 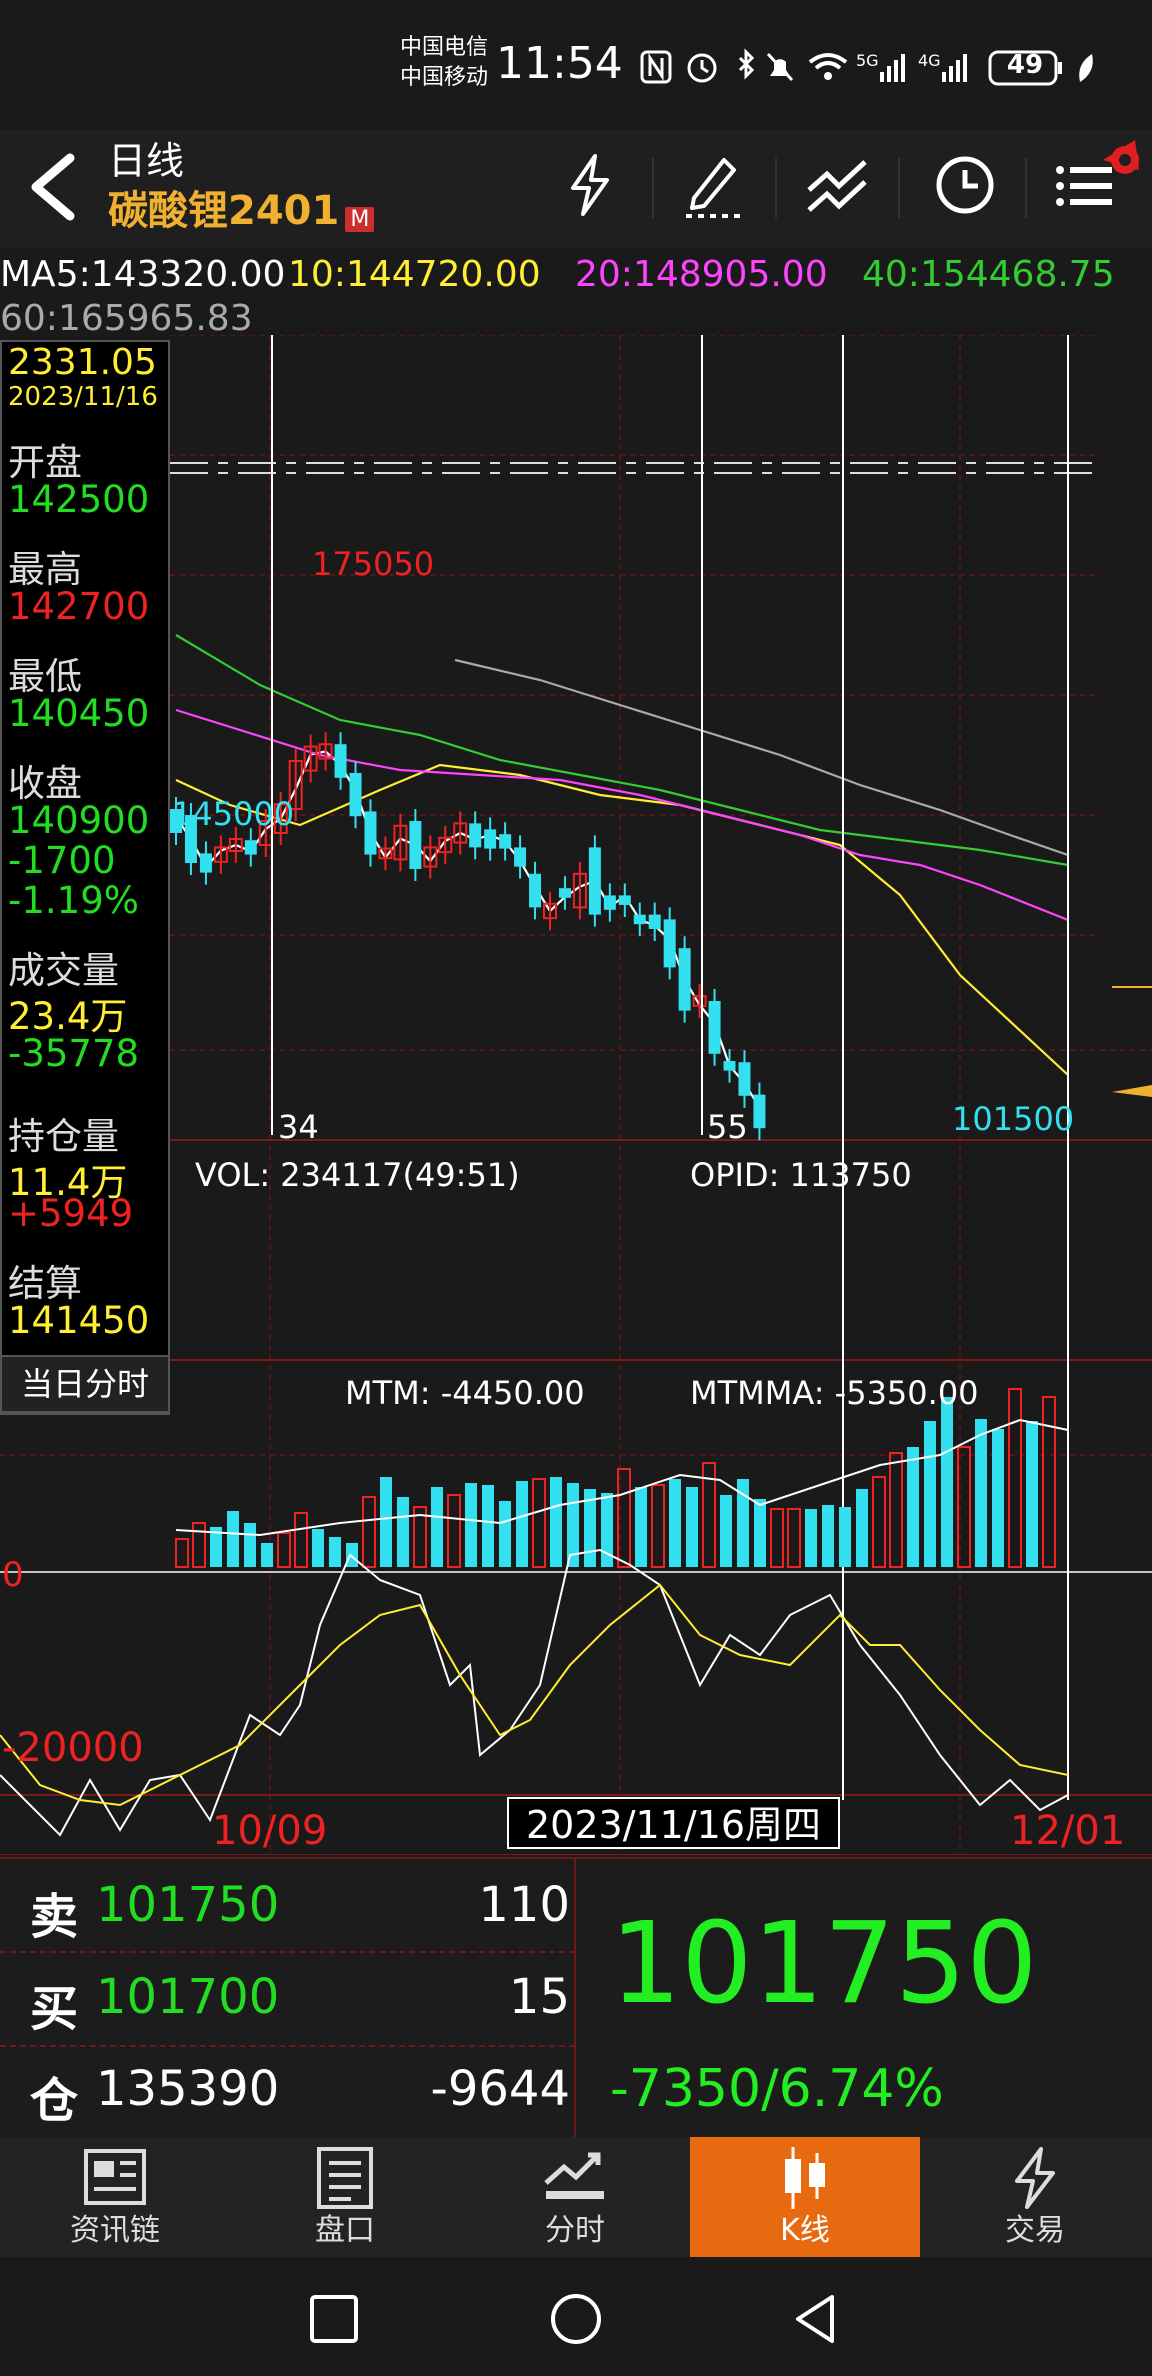 What do you see at coordinates (115, 2197) in the screenshot?
I see `tab-news-chain: 资讯链` at bounding box center [115, 2197].